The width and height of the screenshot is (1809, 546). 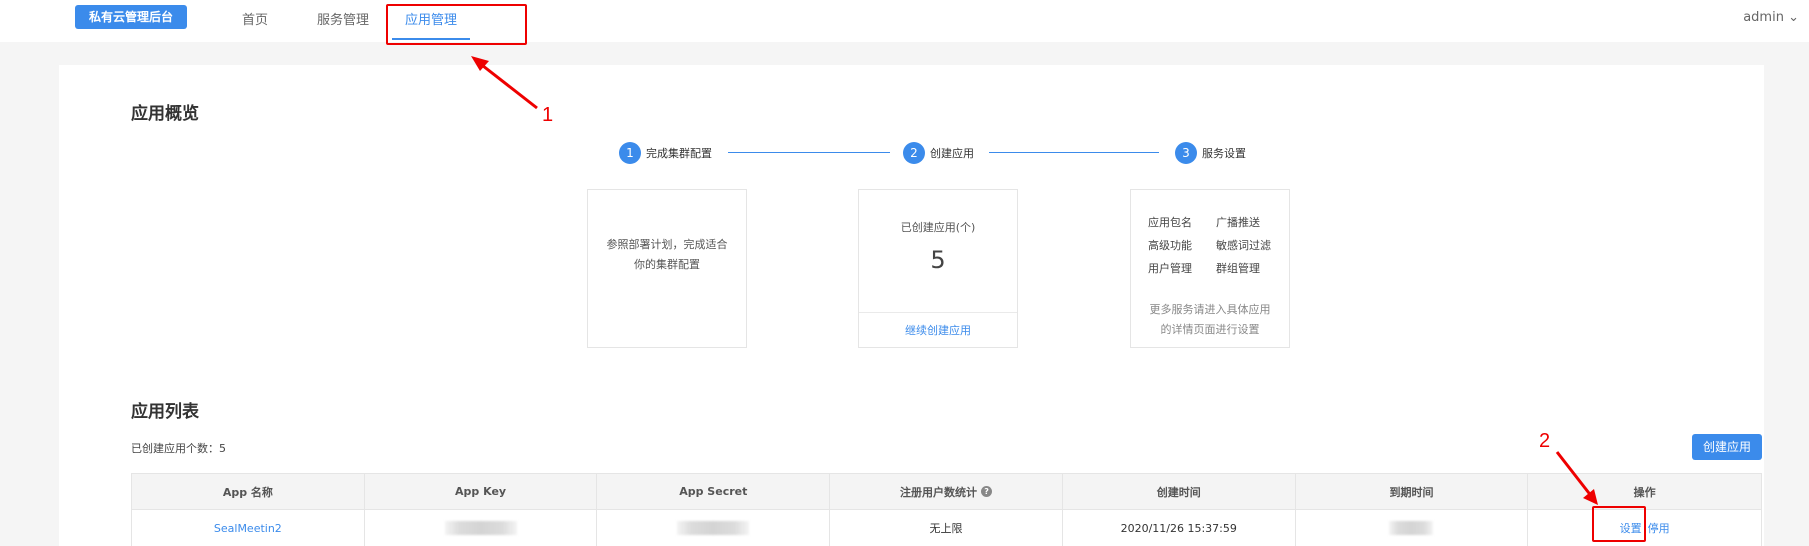 I want to click on top-bar: 私有云管理后台 首页 服务管理 应用管理 admin ⌄, so click(x=904, y=21).